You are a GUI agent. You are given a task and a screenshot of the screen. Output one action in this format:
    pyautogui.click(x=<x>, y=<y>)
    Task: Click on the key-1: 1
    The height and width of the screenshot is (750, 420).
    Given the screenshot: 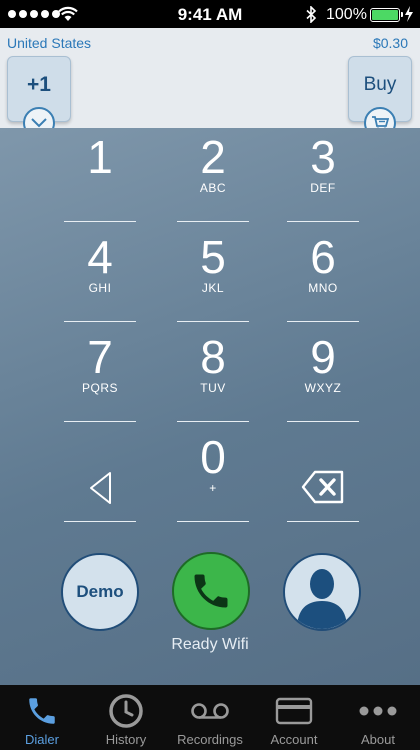 What is the action you would take?
    pyautogui.click(x=100, y=177)
    